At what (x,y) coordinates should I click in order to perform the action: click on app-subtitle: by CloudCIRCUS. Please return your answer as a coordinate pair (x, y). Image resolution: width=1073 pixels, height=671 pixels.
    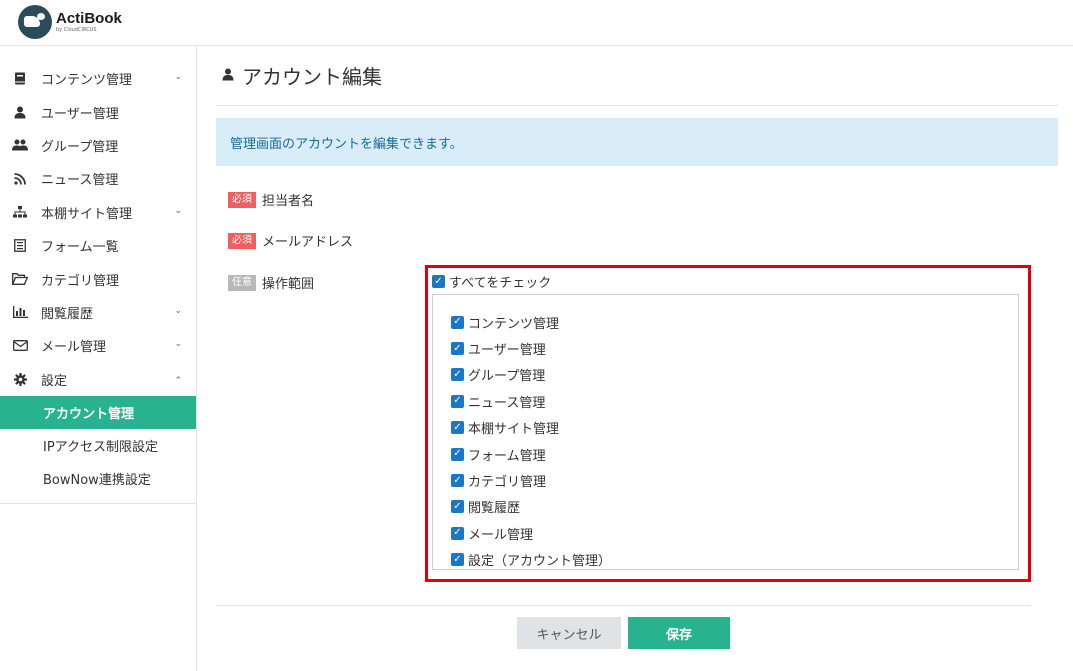
    Looking at the image, I should click on (76, 30).